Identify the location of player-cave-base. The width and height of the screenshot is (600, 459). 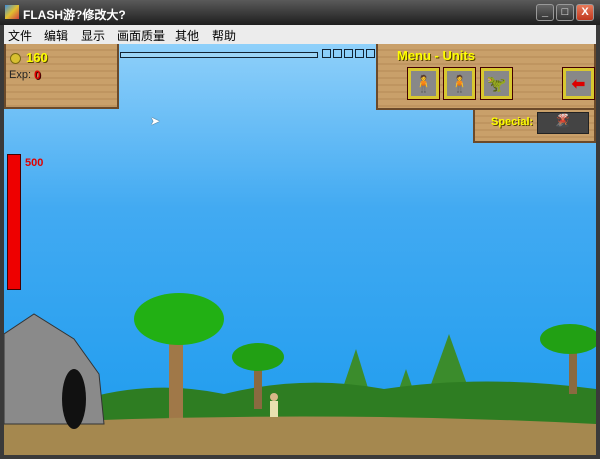
(54, 369).